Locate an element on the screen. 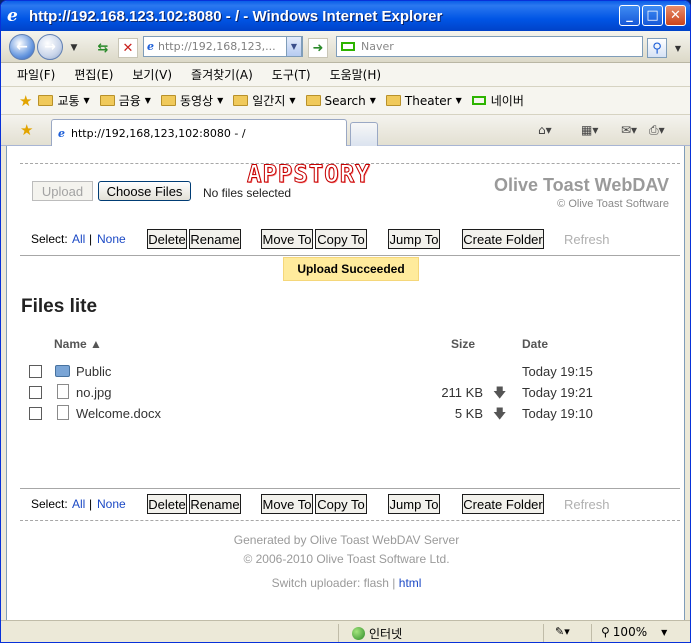 The height and width of the screenshot is (643, 691). forward-button: → is located at coordinates (50, 47).